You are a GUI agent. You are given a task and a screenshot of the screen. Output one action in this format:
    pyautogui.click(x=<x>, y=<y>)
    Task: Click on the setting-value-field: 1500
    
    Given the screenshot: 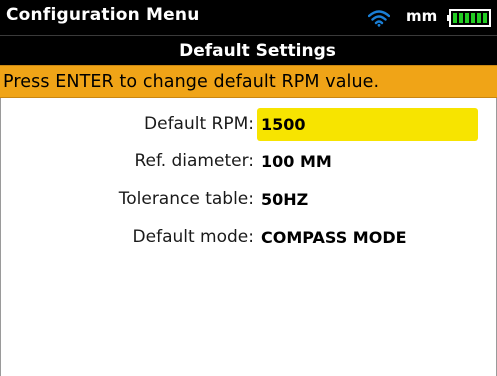 What is the action you would take?
    pyautogui.click(x=283, y=124)
    